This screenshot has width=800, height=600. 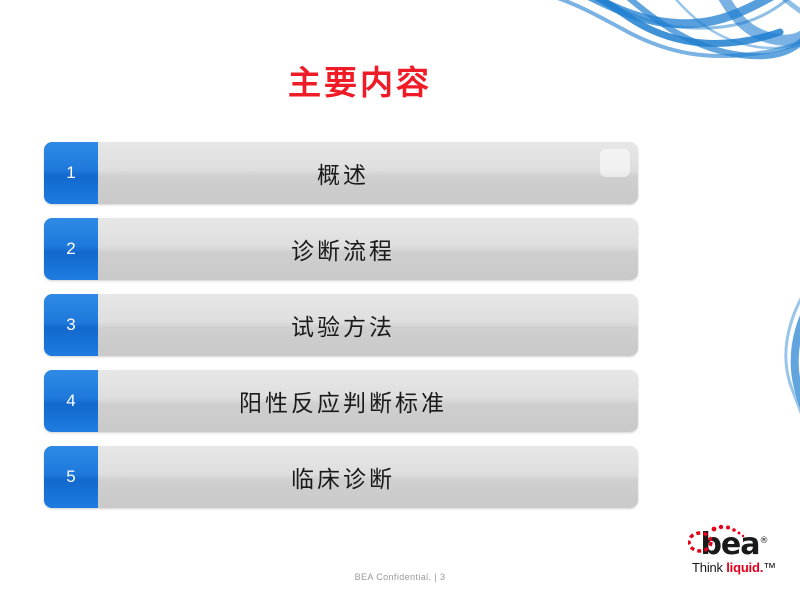 What do you see at coordinates (343, 252) in the screenshot?
I see `list-item-label: 诊断流程` at bounding box center [343, 252].